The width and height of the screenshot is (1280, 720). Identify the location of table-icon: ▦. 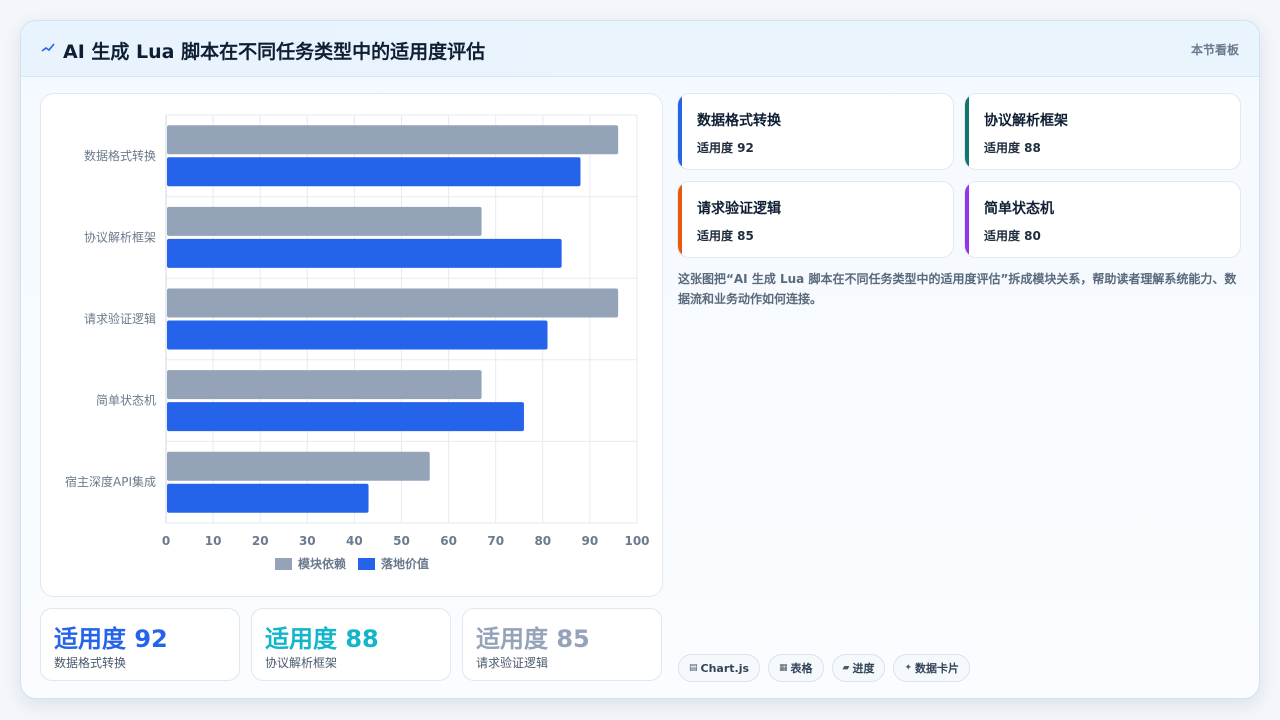
(783, 668).